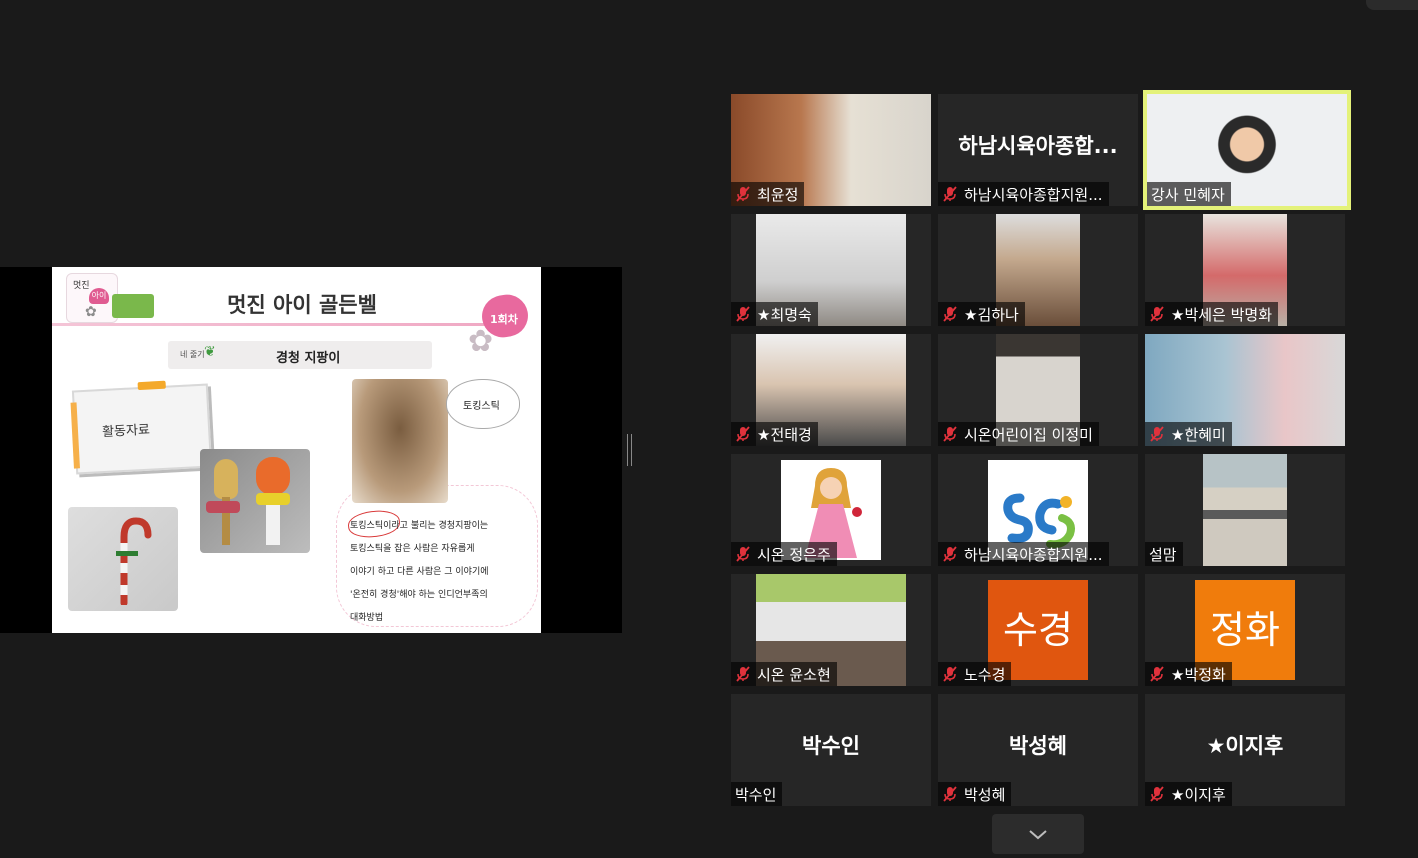  I want to click on description-line: 토킹스틱이라고 불리는 경청지팡이는, so click(419, 526).